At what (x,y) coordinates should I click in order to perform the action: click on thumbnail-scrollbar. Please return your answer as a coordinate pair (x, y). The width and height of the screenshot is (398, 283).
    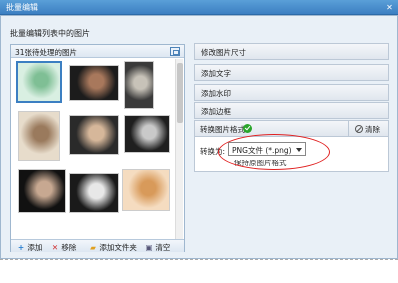
    Looking at the image, I should click on (179, 149).